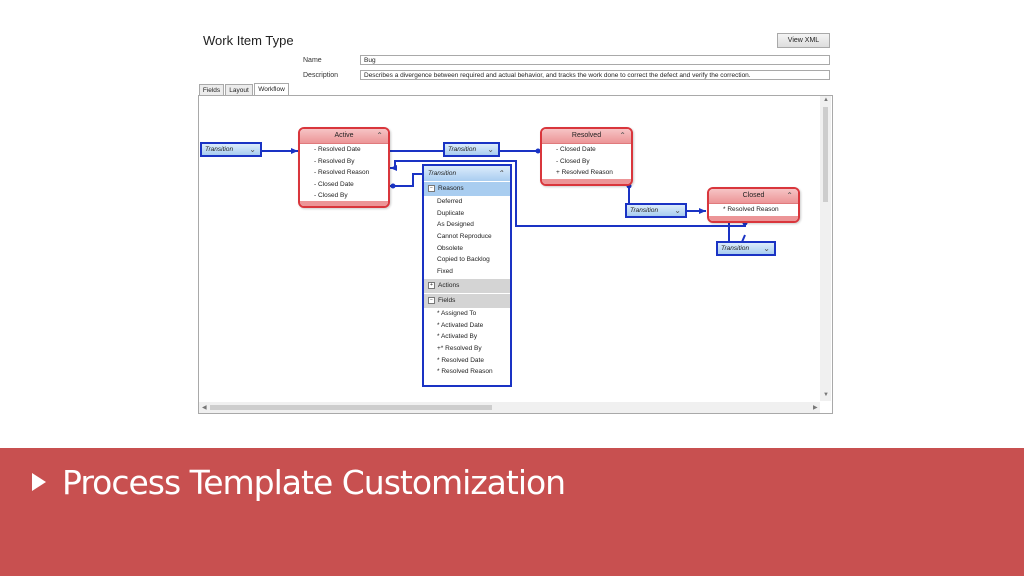  I want to click on transition-detail-title: Transition, so click(442, 173).